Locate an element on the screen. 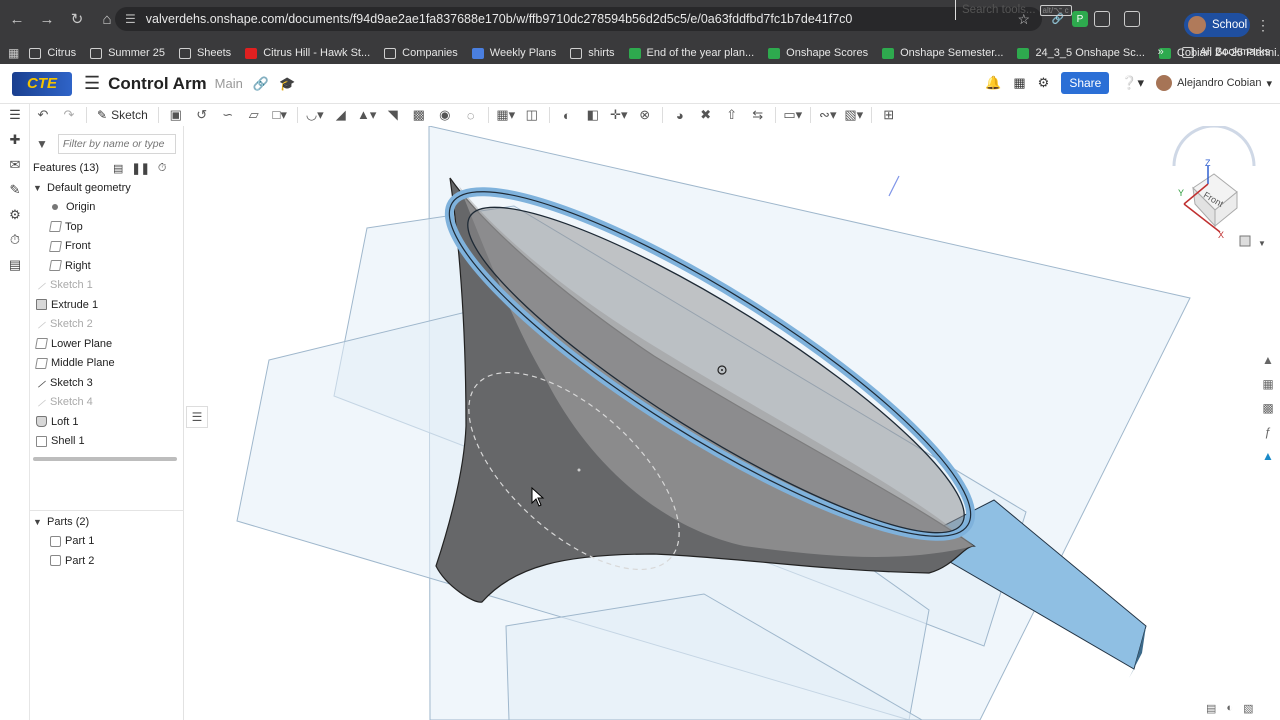 The image size is (1280, 720). surface-icon: ▧▾ is located at coordinates (853, 115).